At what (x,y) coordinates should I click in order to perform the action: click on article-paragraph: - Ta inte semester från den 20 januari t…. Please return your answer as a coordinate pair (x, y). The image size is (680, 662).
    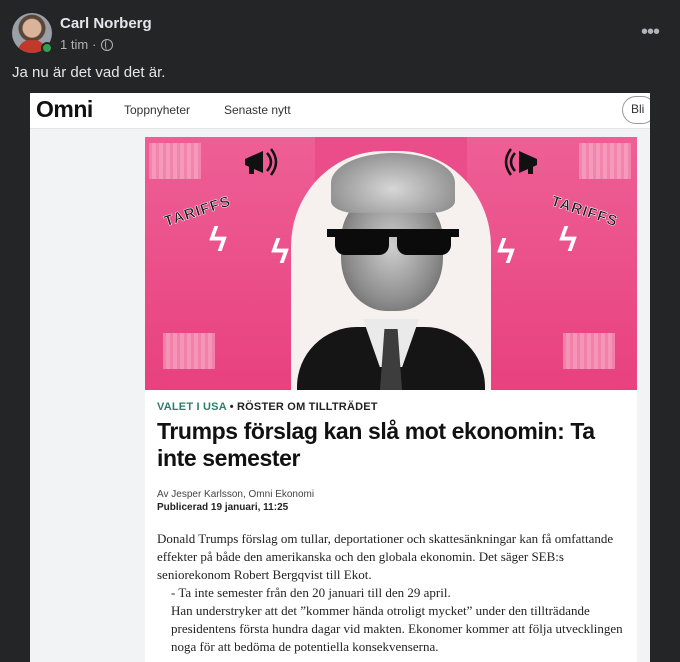
    Looking at the image, I should click on (311, 592).